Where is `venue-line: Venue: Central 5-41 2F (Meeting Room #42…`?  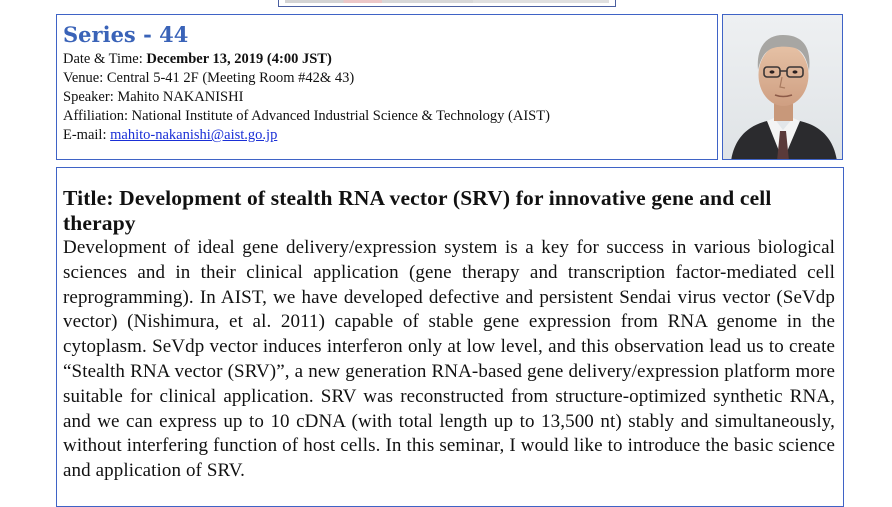 venue-line: Venue: Central 5-41 2F (Meeting Room #42… is located at coordinates (209, 78).